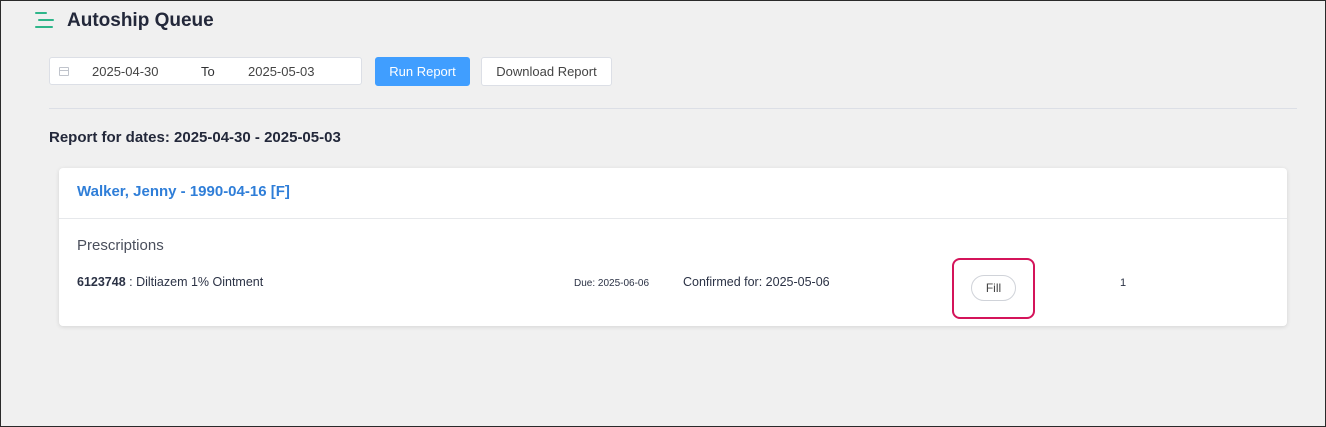 This screenshot has width=1326, height=427. Describe the element at coordinates (120, 245) in the screenshot. I see `prescriptions-label: Prescriptions` at that location.